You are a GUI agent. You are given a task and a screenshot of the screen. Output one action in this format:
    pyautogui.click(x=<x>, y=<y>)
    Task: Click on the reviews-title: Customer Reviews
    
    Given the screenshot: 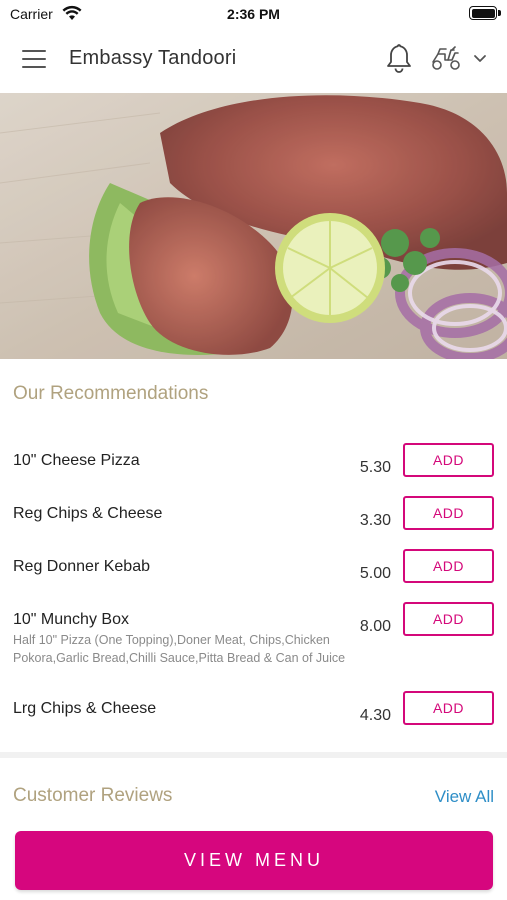 What is the action you would take?
    pyautogui.click(x=93, y=795)
    